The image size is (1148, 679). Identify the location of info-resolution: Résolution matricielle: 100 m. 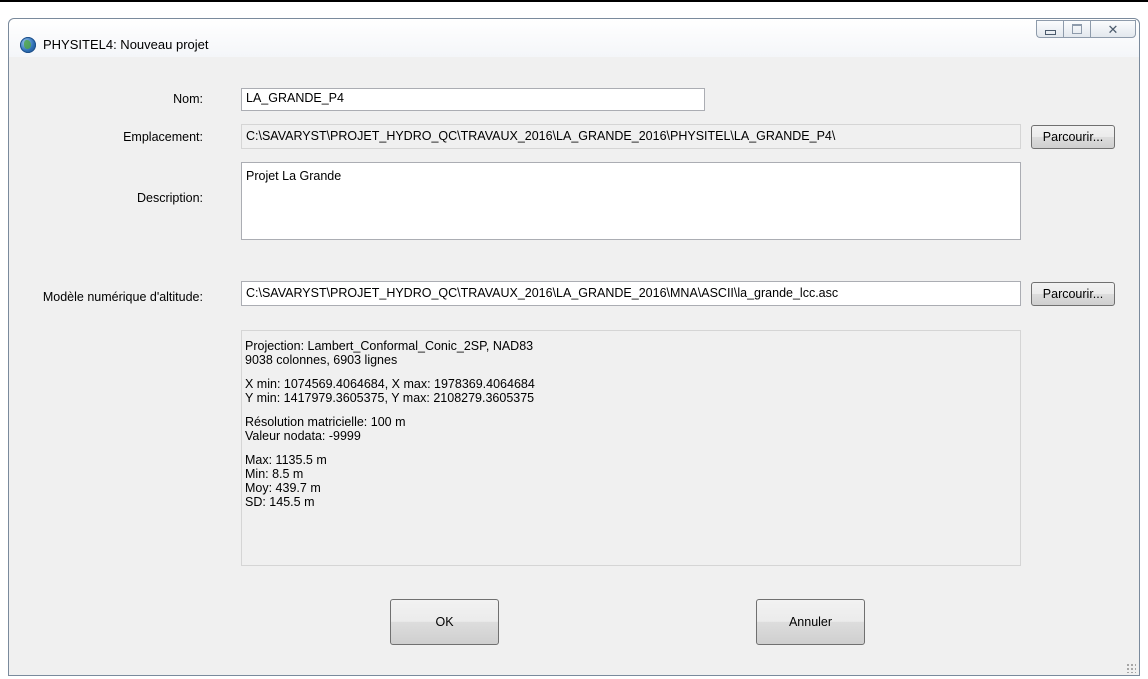
(325, 422).